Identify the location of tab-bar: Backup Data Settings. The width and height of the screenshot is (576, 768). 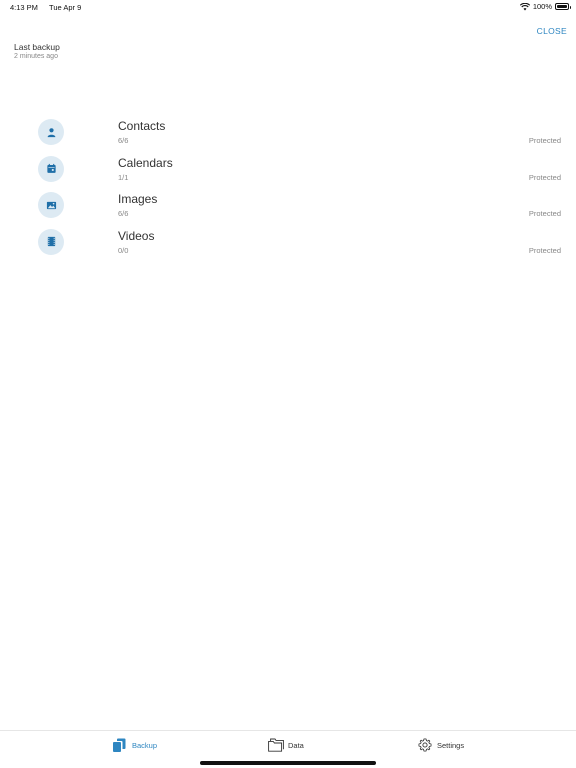
(288, 749).